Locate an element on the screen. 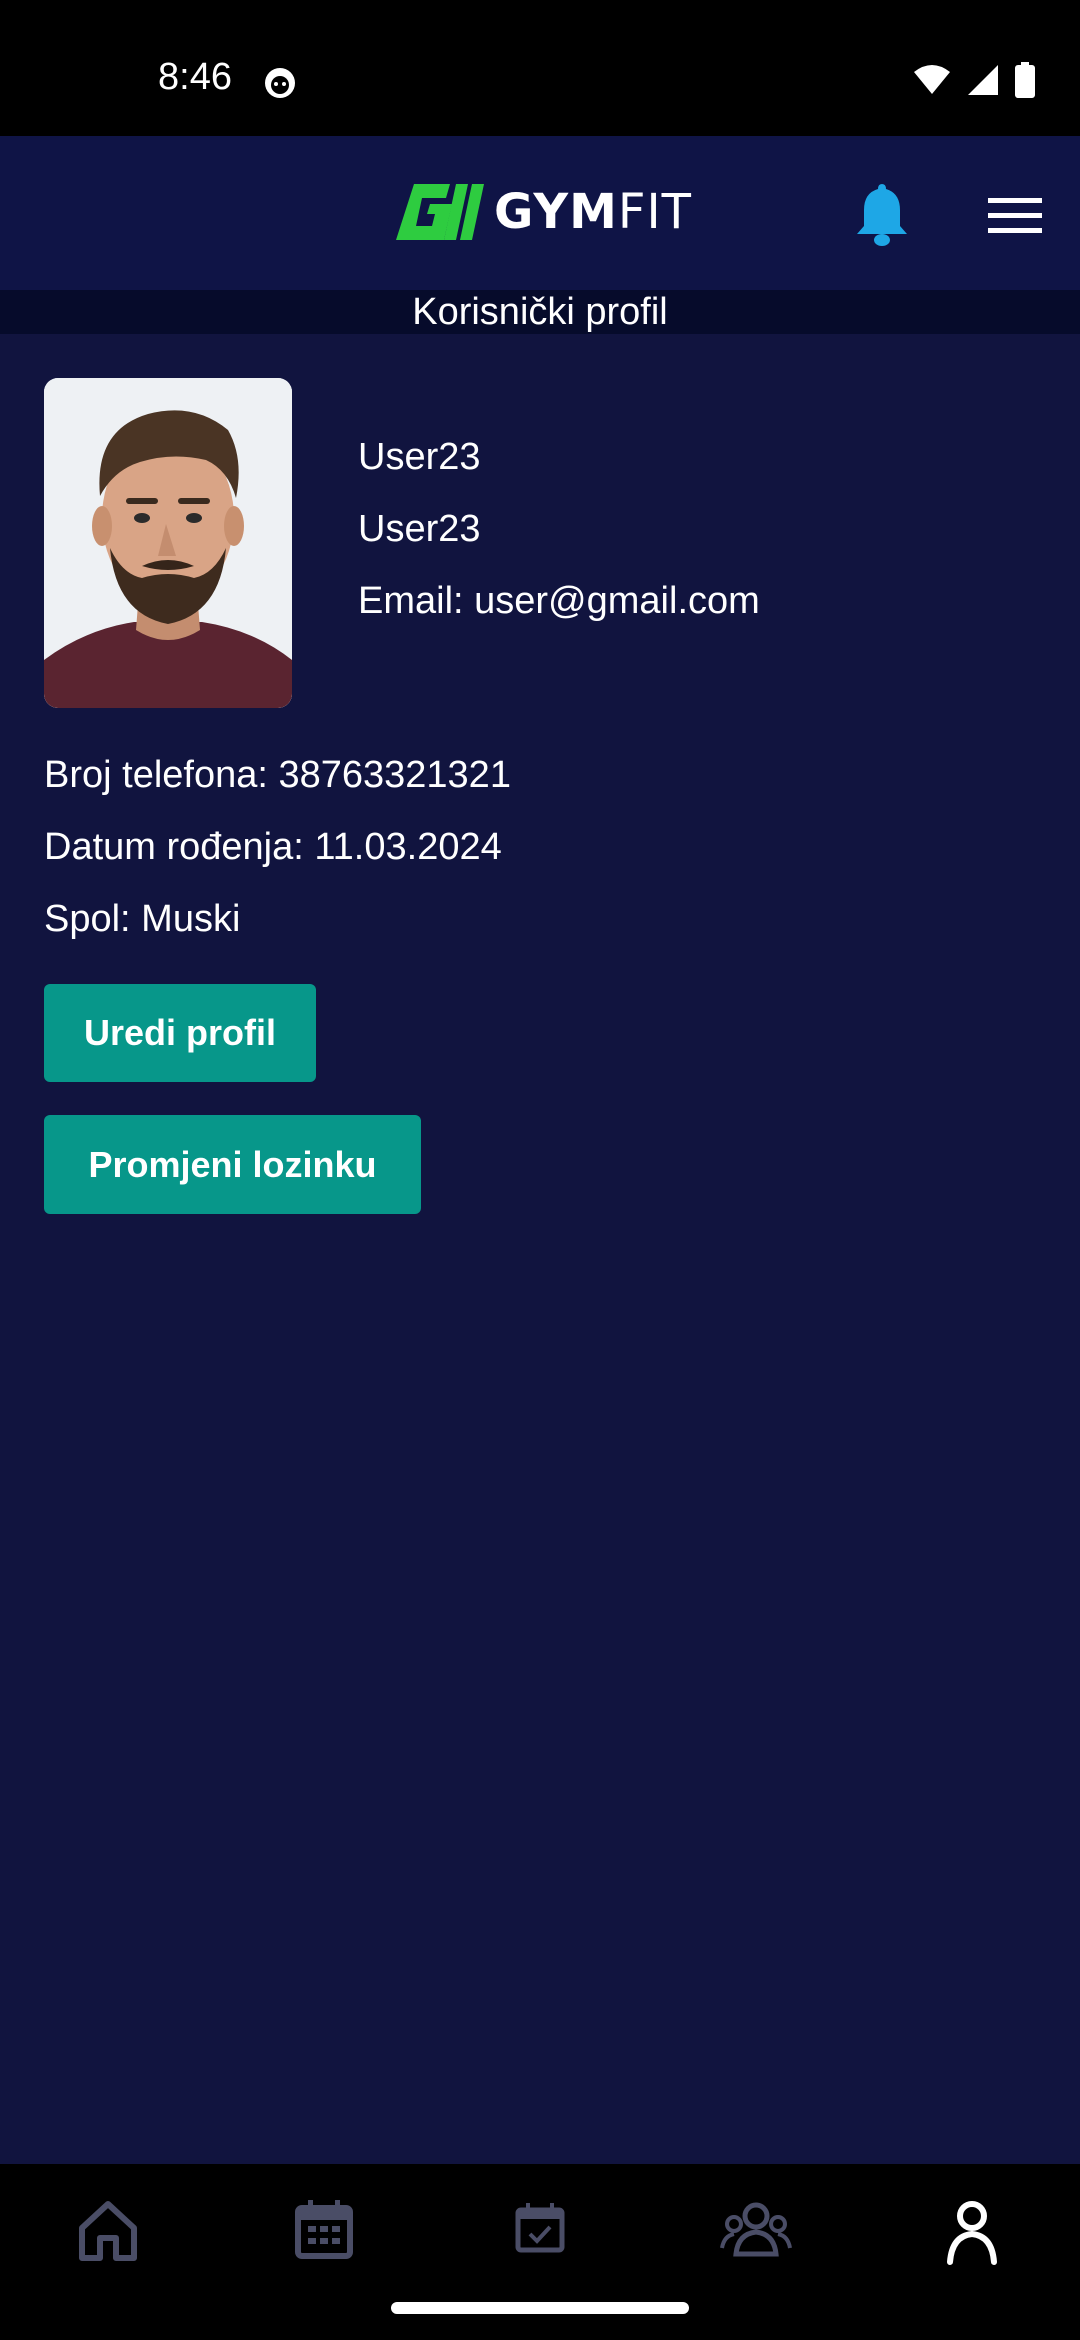  avatar-portrait-image is located at coordinates (168, 543).